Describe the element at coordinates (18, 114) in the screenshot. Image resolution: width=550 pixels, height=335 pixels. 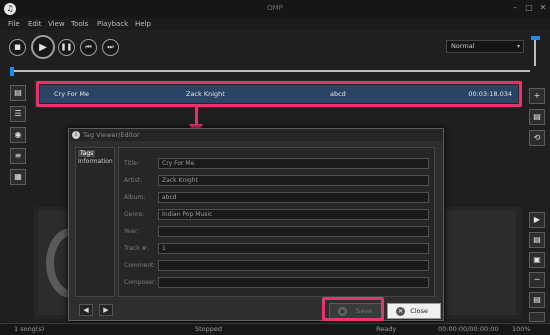
I see `library-icon: ☰` at that location.